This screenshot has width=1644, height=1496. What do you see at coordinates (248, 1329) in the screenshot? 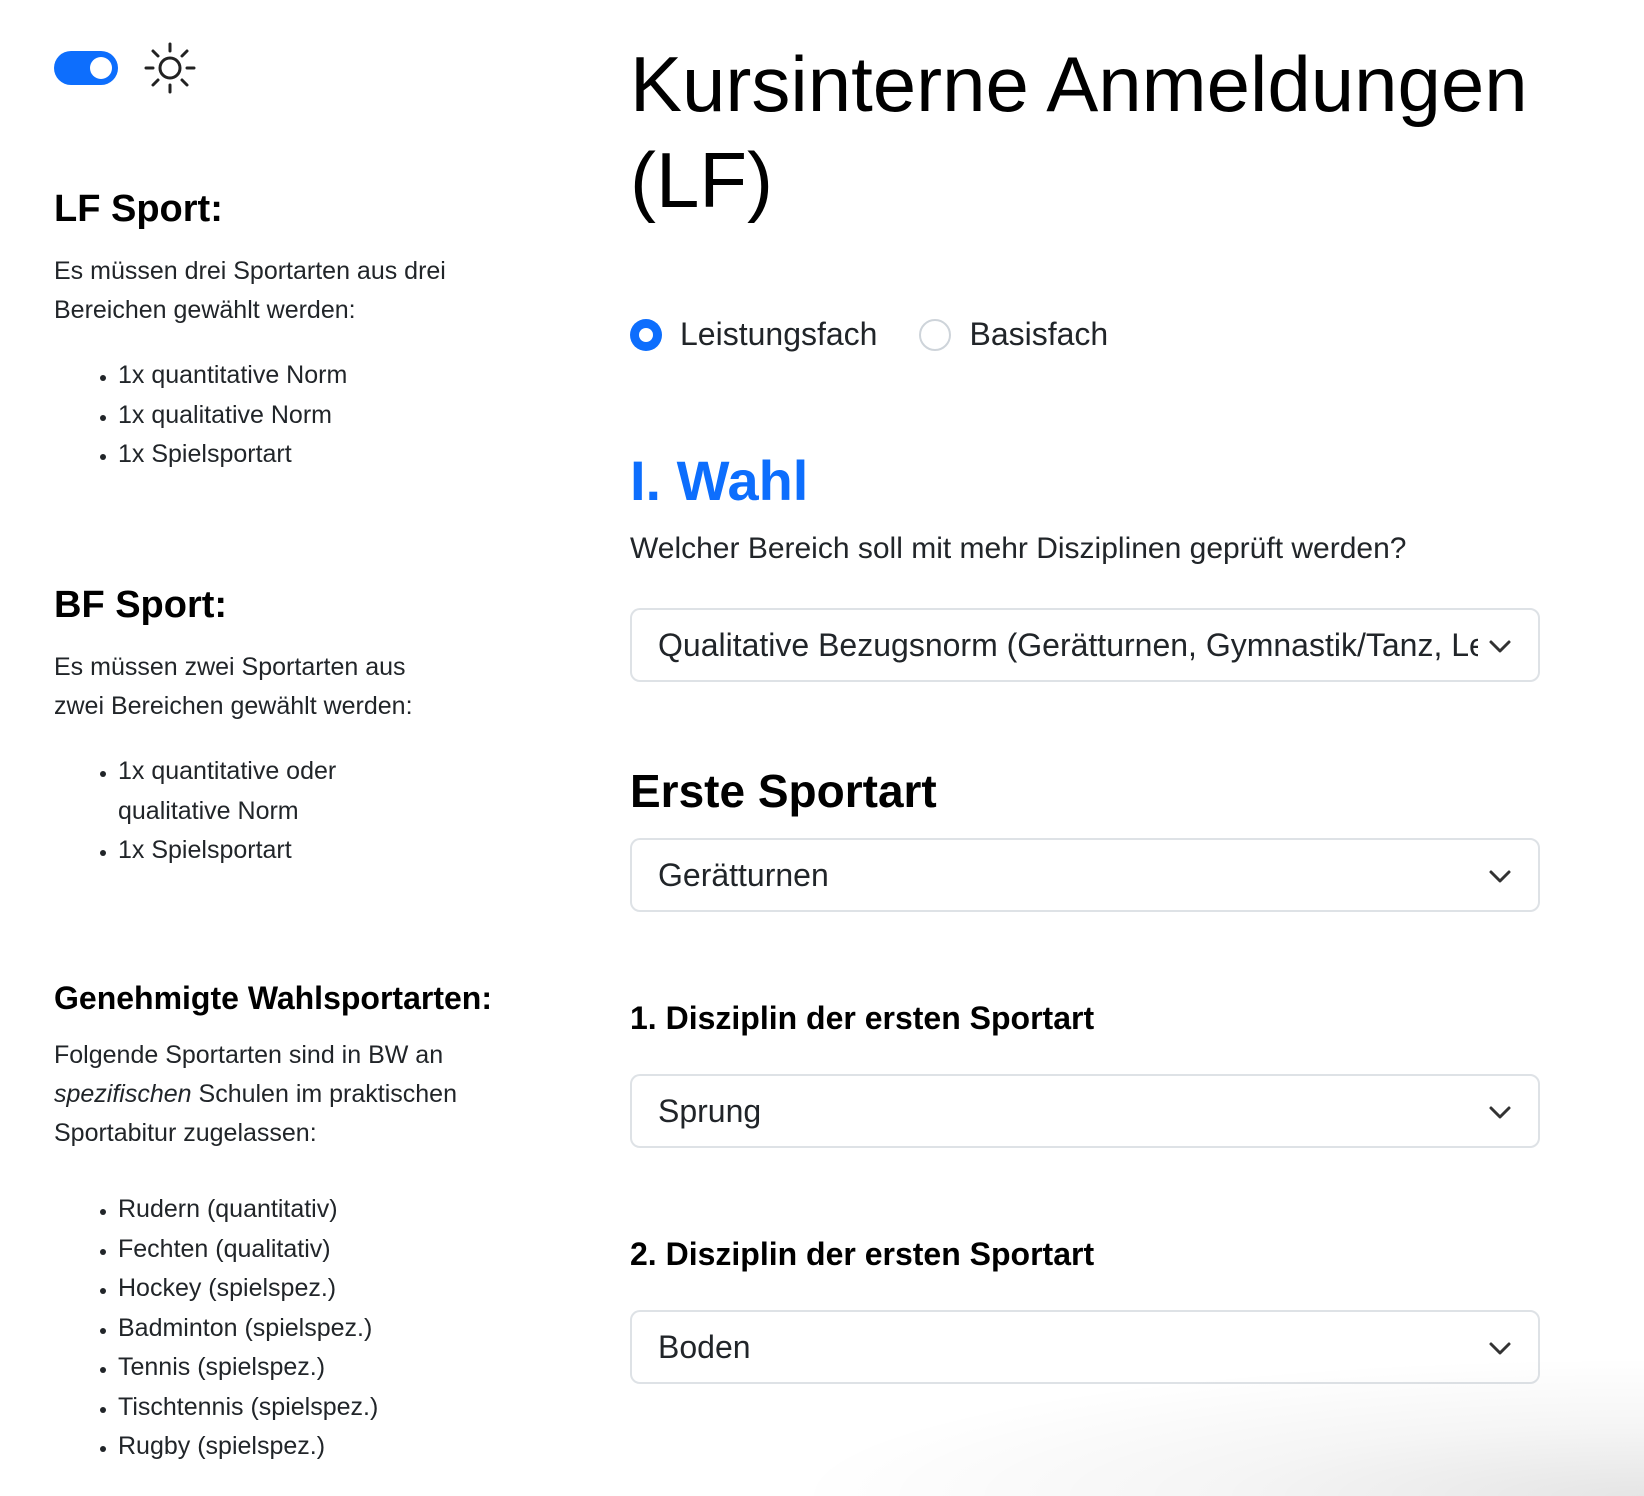
I see `list-item: Badminton (spielspez.)` at bounding box center [248, 1329].